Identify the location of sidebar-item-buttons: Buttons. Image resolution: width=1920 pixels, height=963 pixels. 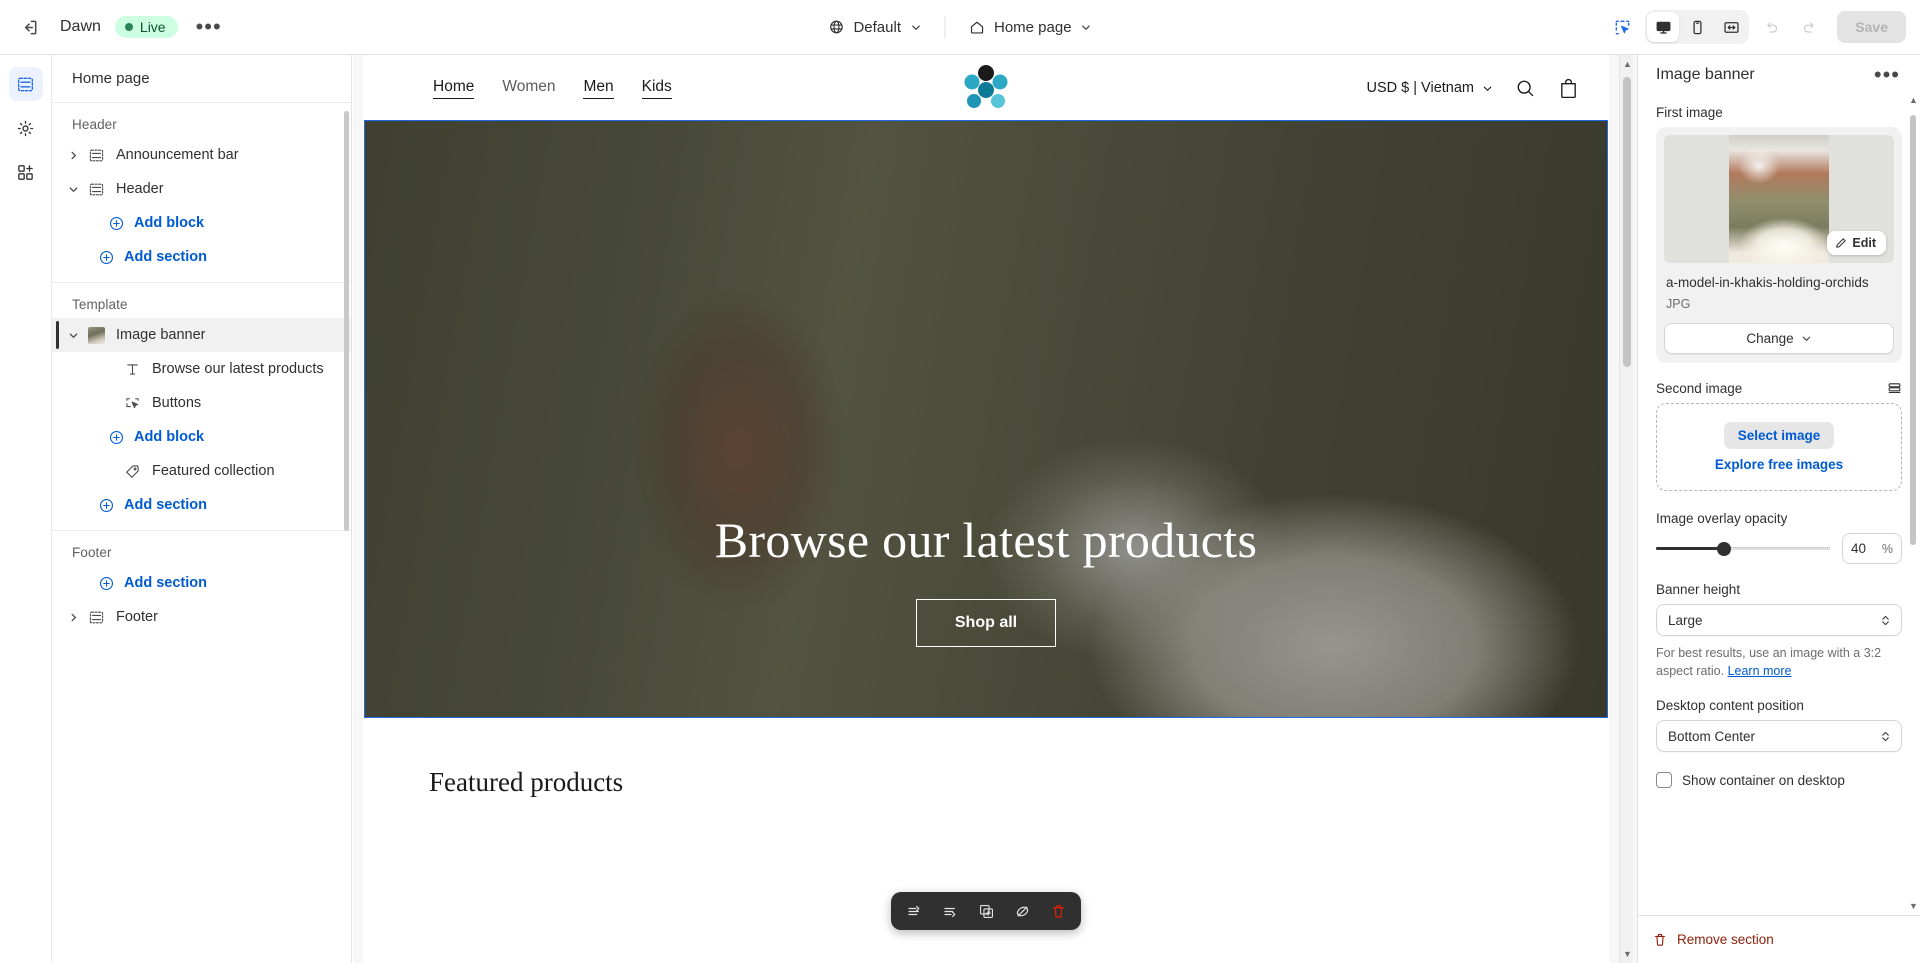
(201, 403).